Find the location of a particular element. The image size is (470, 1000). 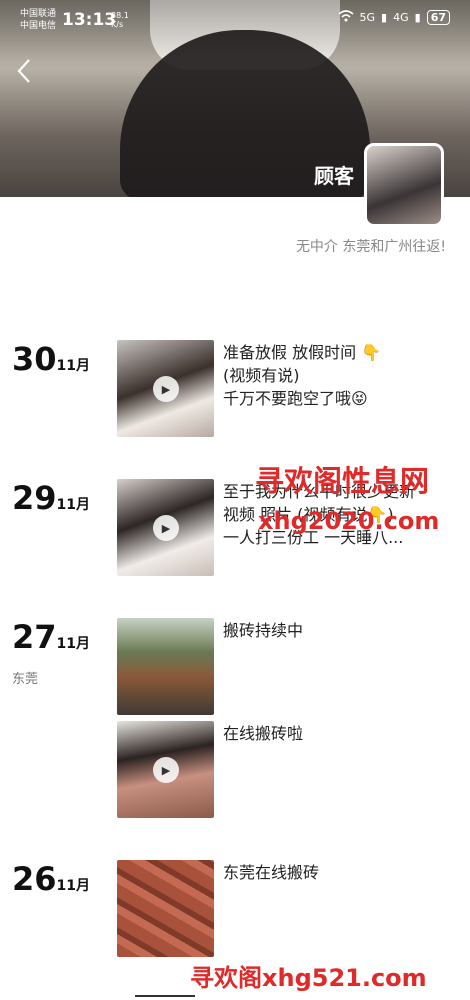

caption-line: 搬砖持续中 is located at coordinates (263, 630).